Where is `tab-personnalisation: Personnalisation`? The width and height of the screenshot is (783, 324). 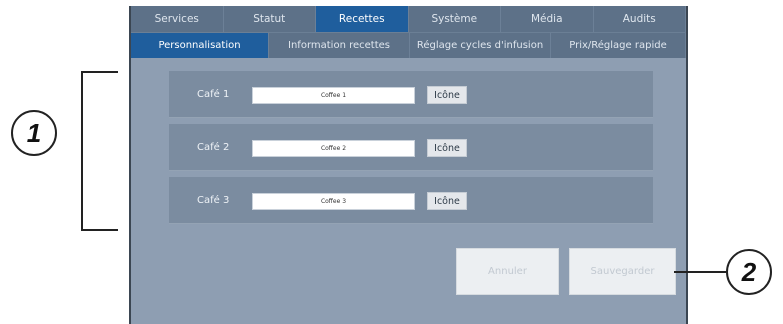
tab-personnalisation: Personnalisation is located at coordinates (200, 45).